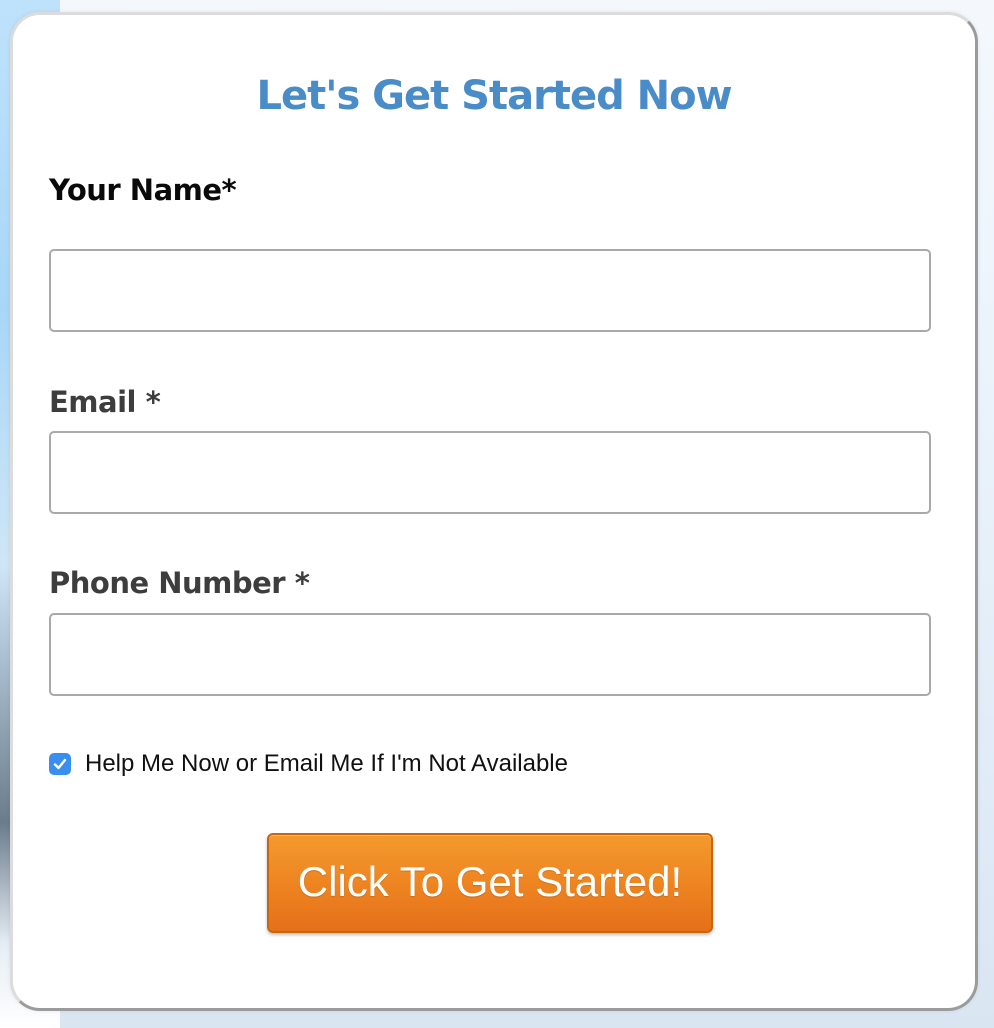 This screenshot has width=994, height=1028. Describe the element at coordinates (490, 290) in the screenshot. I see `name-input` at that location.